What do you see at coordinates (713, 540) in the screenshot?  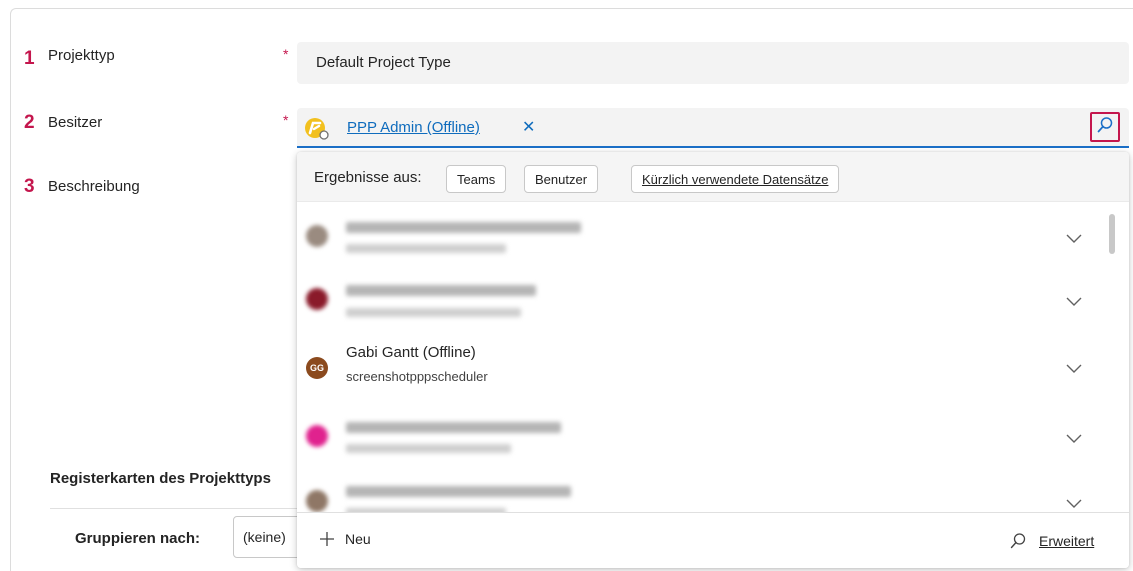 I see `dropdown-footer: Neu Erweitert` at bounding box center [713, 540].